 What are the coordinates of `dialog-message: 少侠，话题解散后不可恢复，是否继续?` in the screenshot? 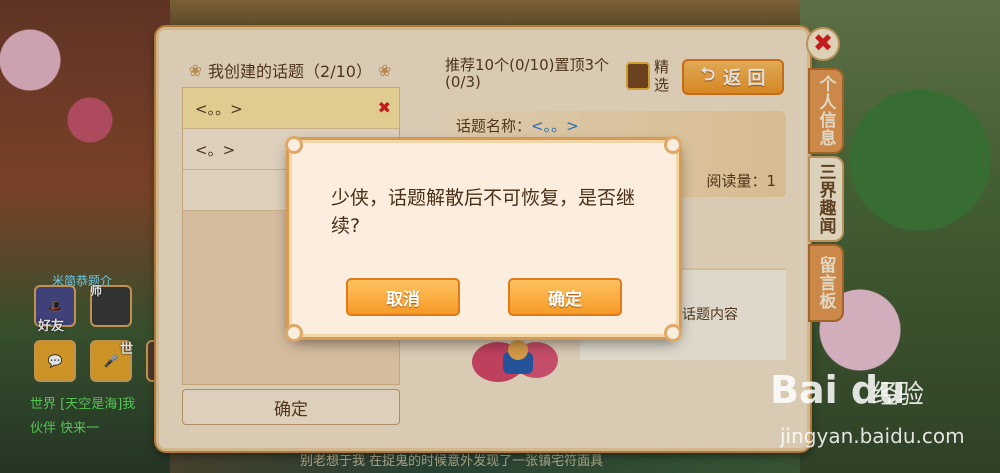 It's located at (483, 212).